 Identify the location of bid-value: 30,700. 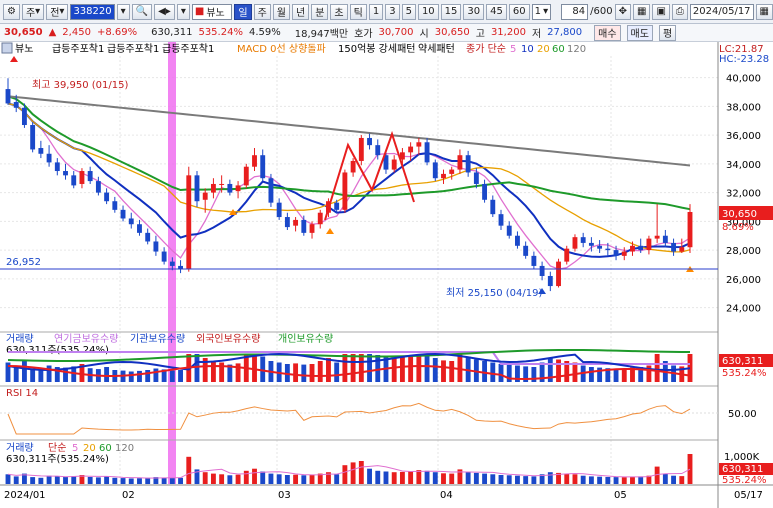
(396, 32).